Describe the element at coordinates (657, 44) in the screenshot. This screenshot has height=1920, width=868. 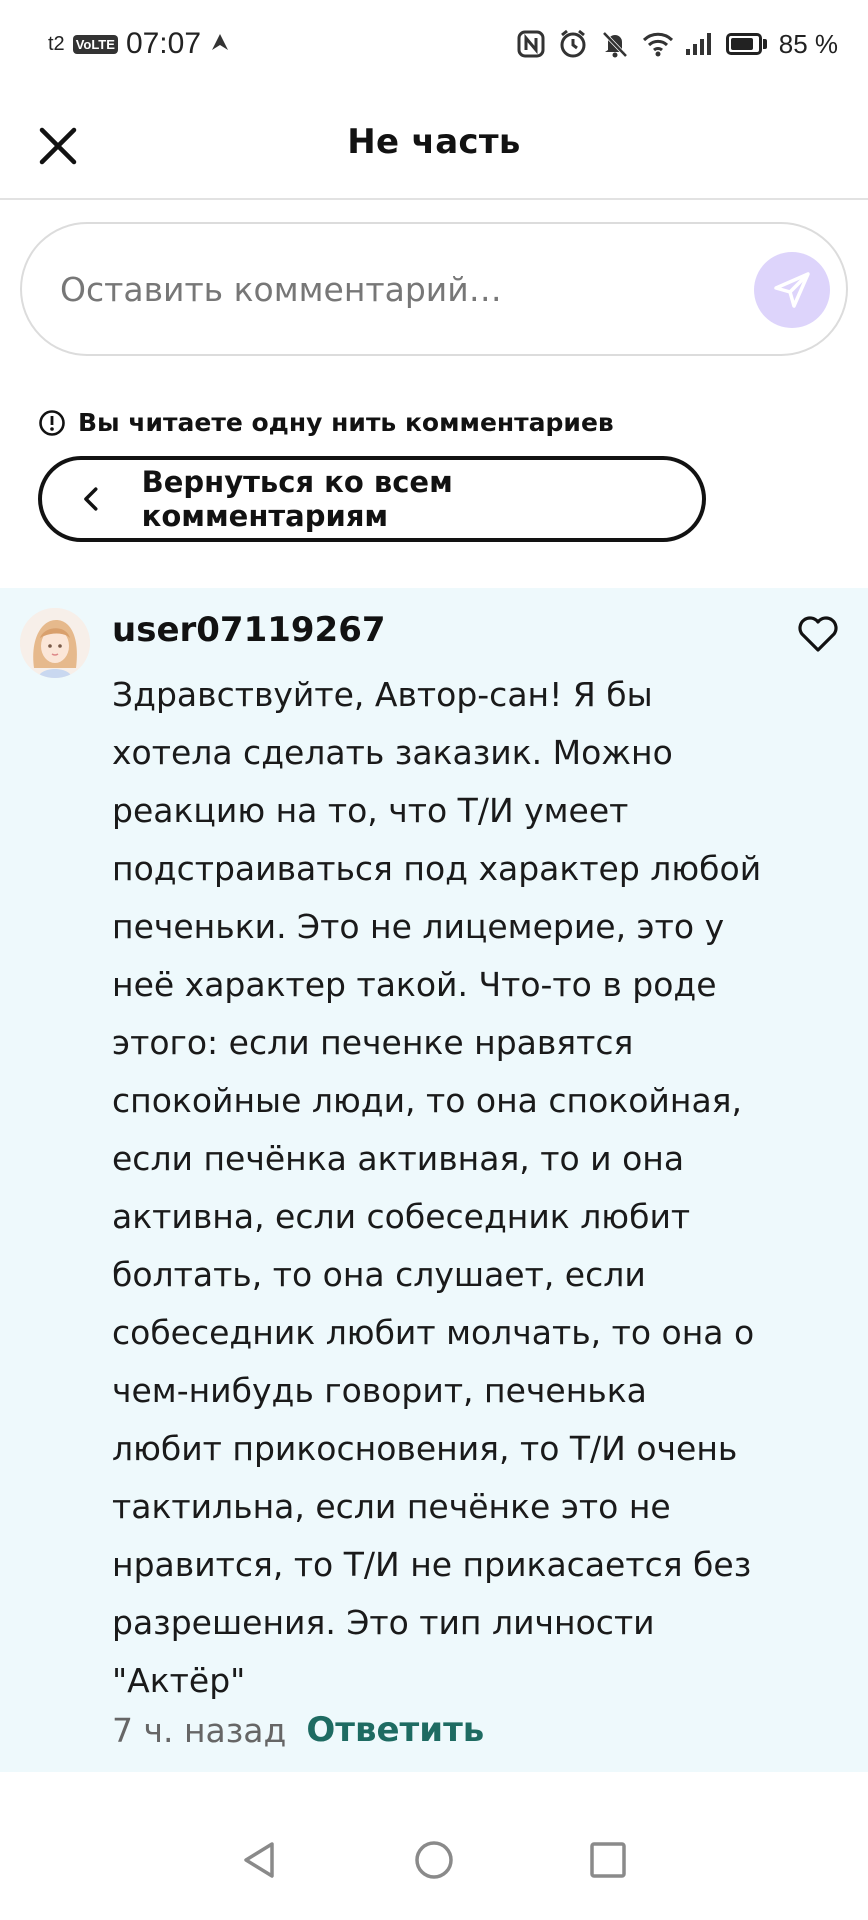
I see `wifi-icon` at that location.